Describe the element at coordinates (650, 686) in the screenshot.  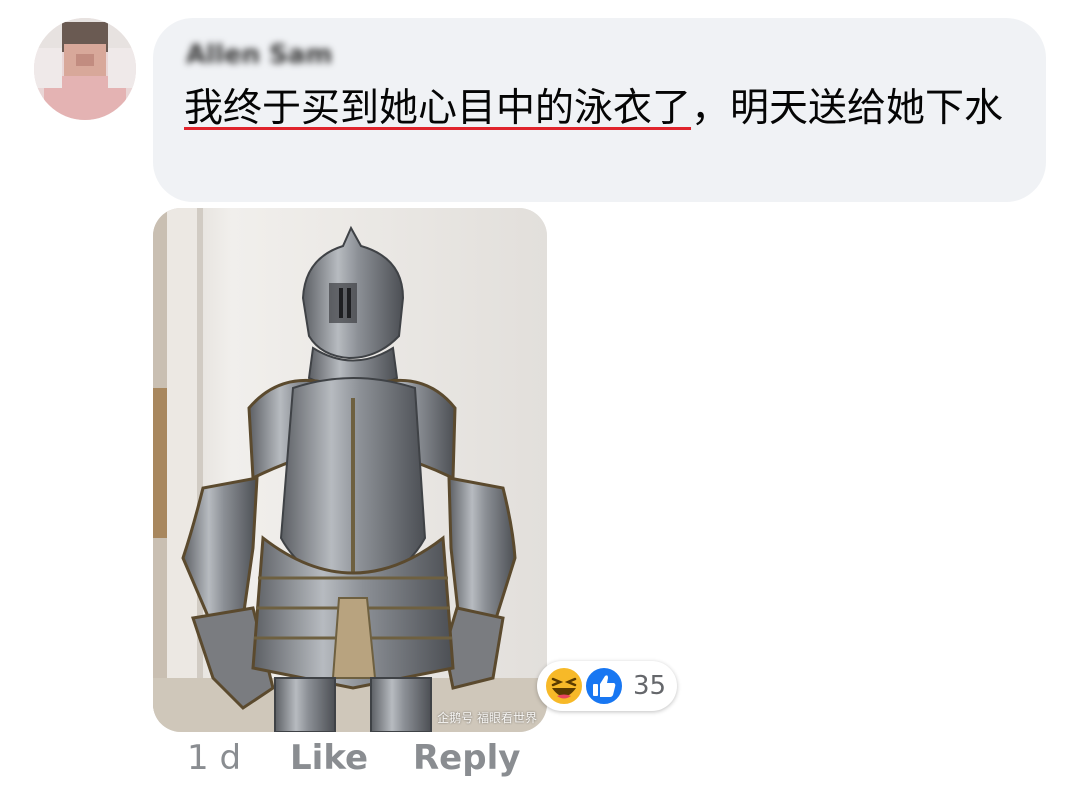
I see `reaction-count: 35` at that location.